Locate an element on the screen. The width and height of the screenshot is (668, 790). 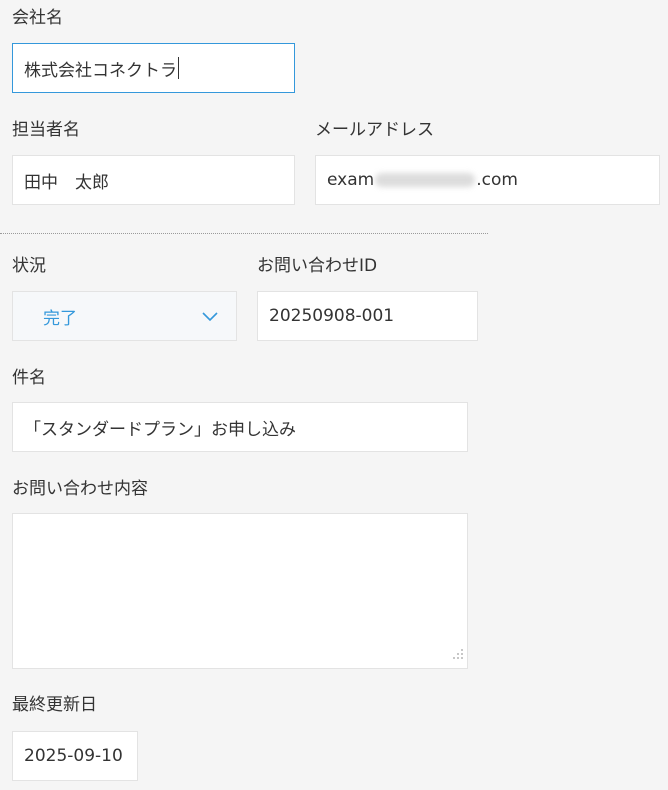
contact-person-value: 田中 太郎 is located at coordinates (66, 182).